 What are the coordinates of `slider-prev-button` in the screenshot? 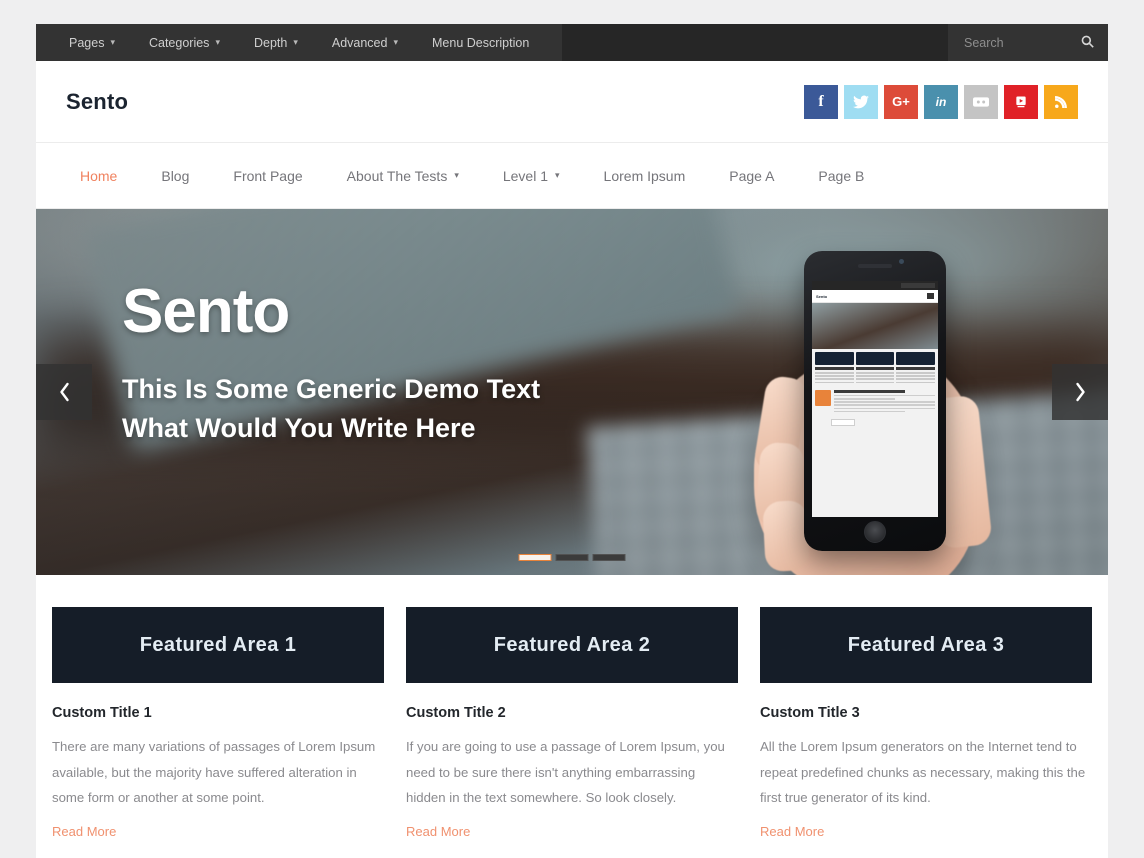 It's located at (64, 392).